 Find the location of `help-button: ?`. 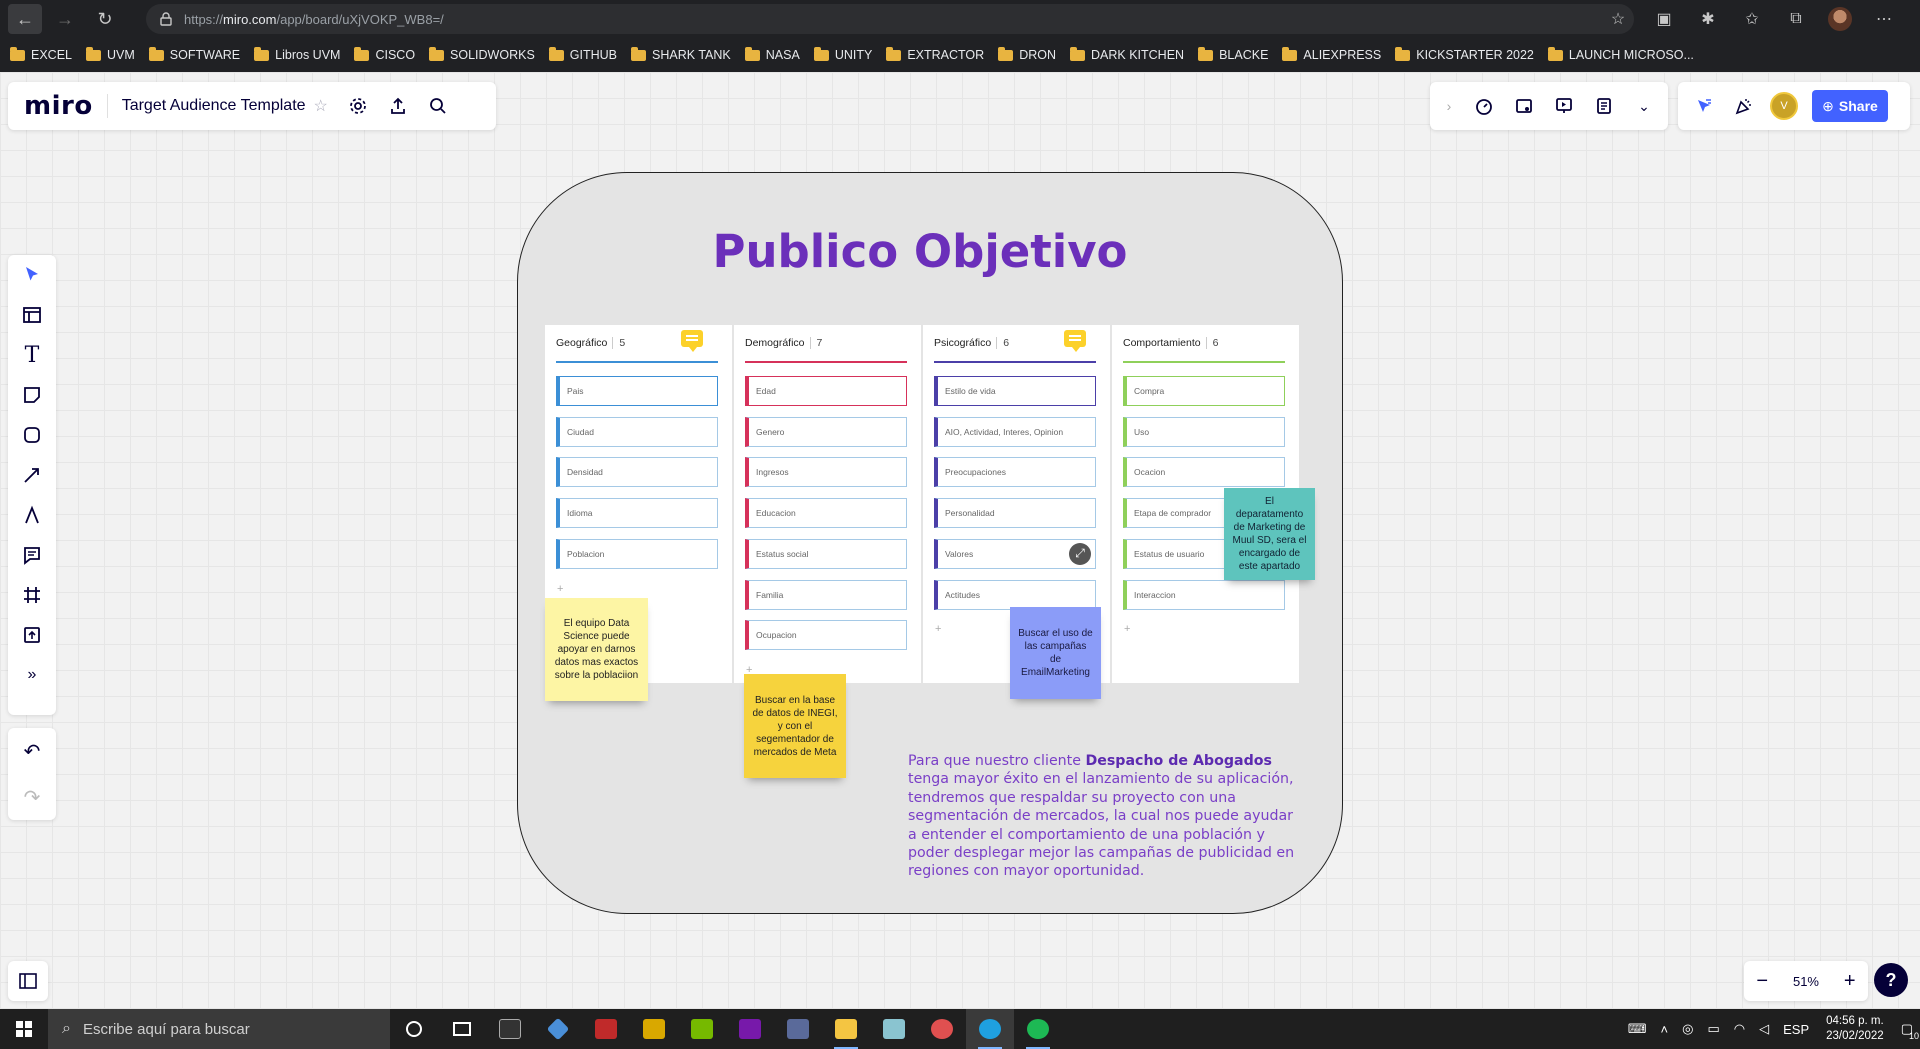

help-button: ? is located at coordinates (1891, 980).